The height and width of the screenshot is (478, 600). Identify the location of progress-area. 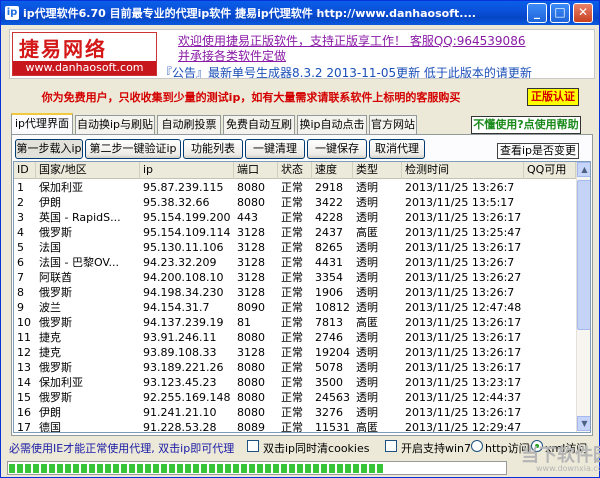
(300, 468).